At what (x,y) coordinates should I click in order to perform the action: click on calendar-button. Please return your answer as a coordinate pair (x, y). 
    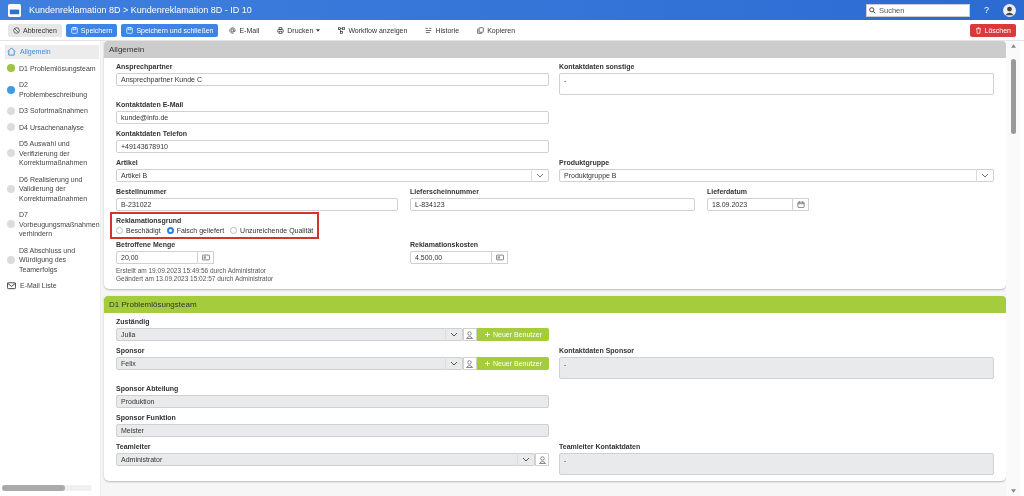
    Looking at the image, I should click on (801, 204).